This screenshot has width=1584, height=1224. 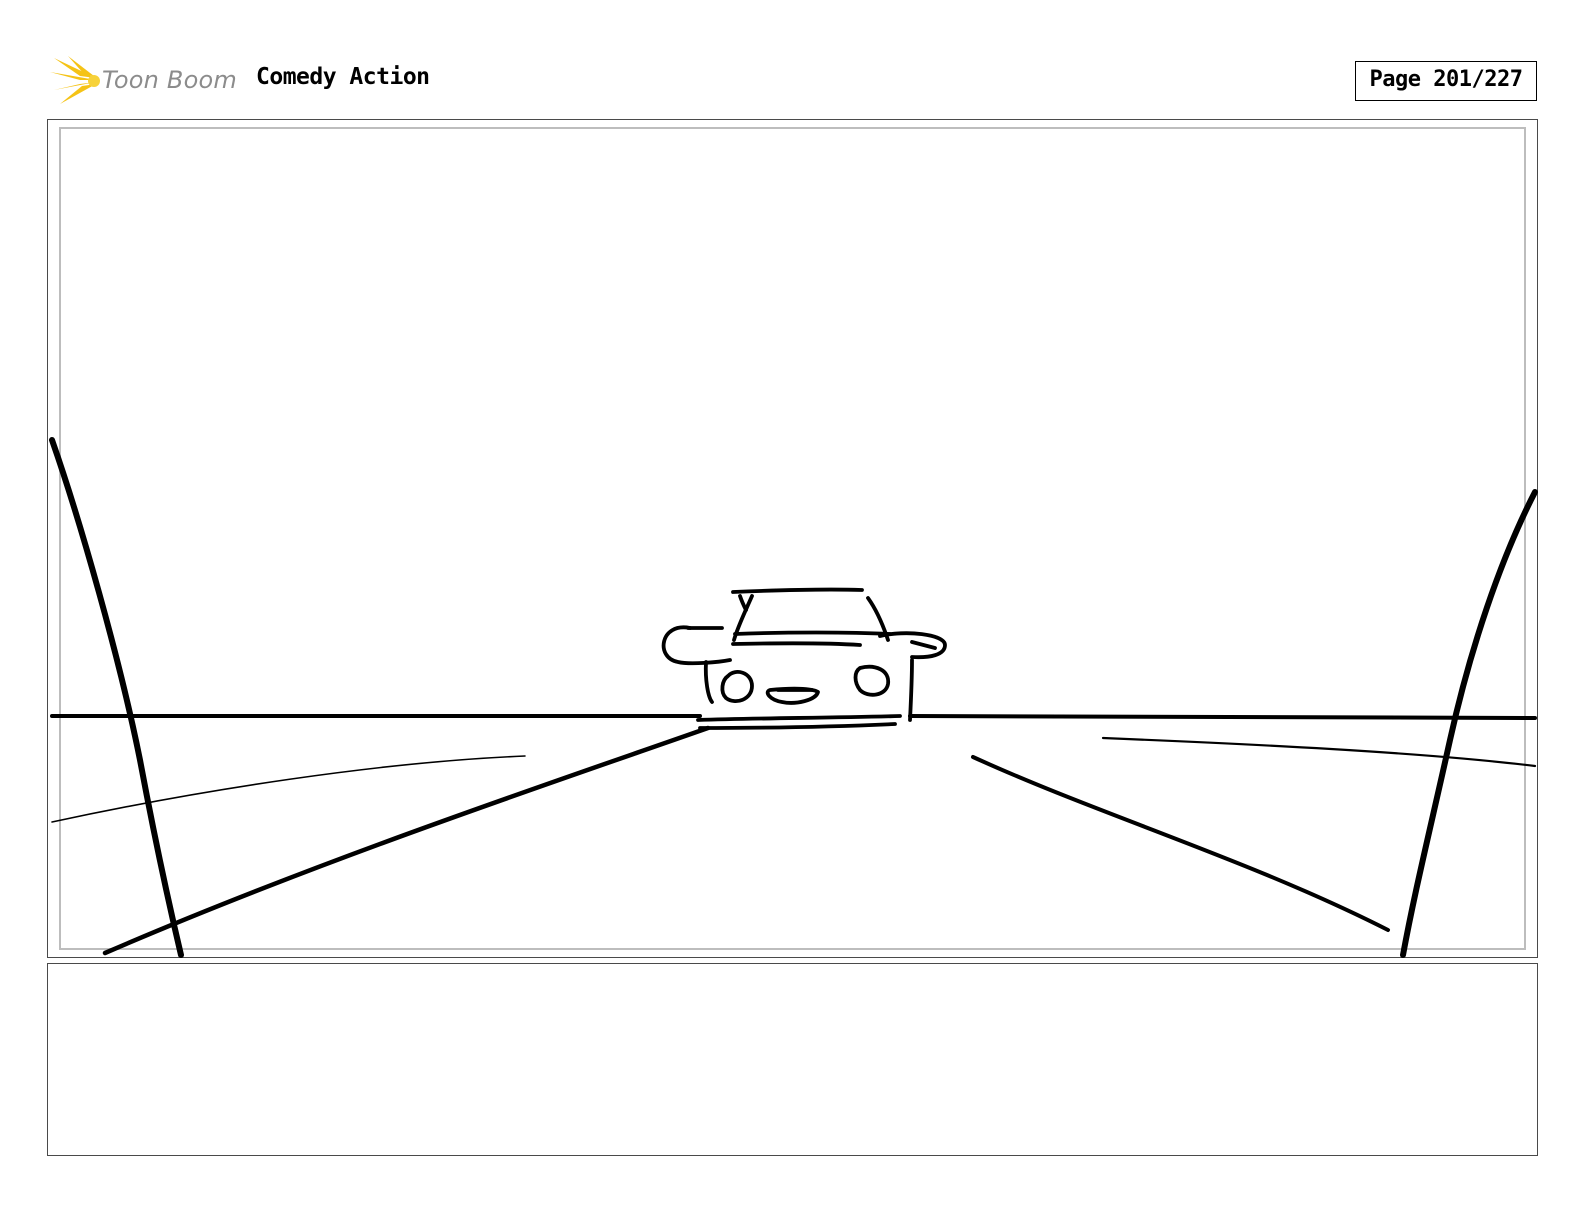 I want to click on toon-boom-logo: Toon Boom, so click(x=145, y=81).